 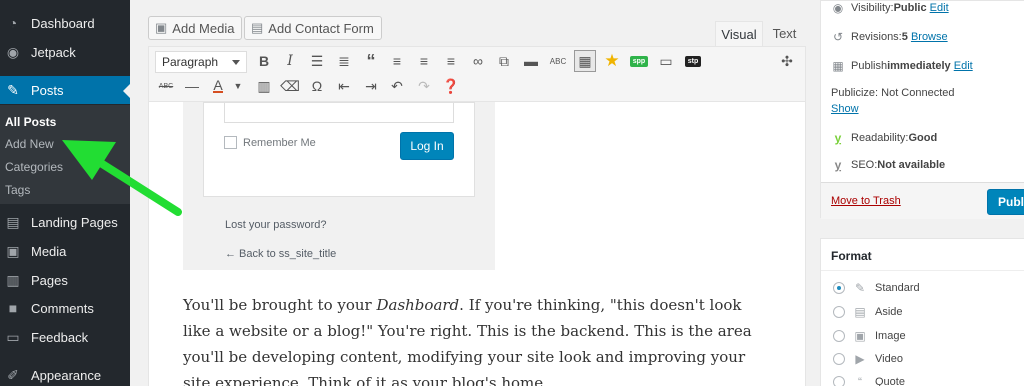 What do you see at coordinates (317, 86) in the screenshot?
I see `special-character-icon: Ω` at bounding box center [317, 86].